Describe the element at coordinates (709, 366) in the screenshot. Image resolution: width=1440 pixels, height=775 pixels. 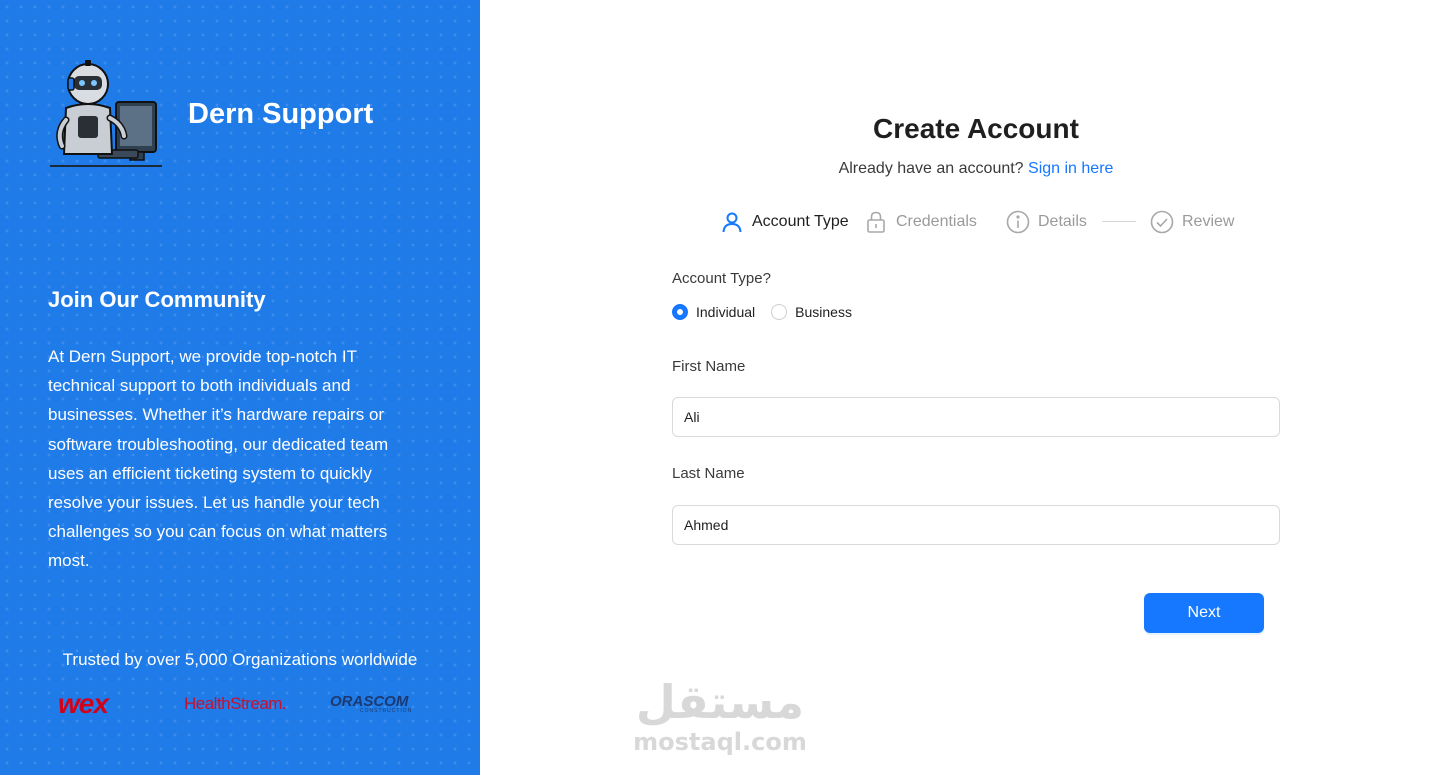
I see `first-name-label: First Name` at that location.